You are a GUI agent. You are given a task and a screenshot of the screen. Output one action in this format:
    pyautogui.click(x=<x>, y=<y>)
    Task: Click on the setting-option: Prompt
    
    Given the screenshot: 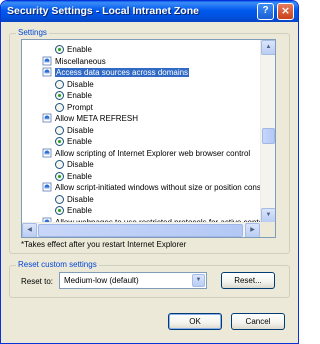 What is the action you would take?
    pyautogui.click(x=74, y=107)
    